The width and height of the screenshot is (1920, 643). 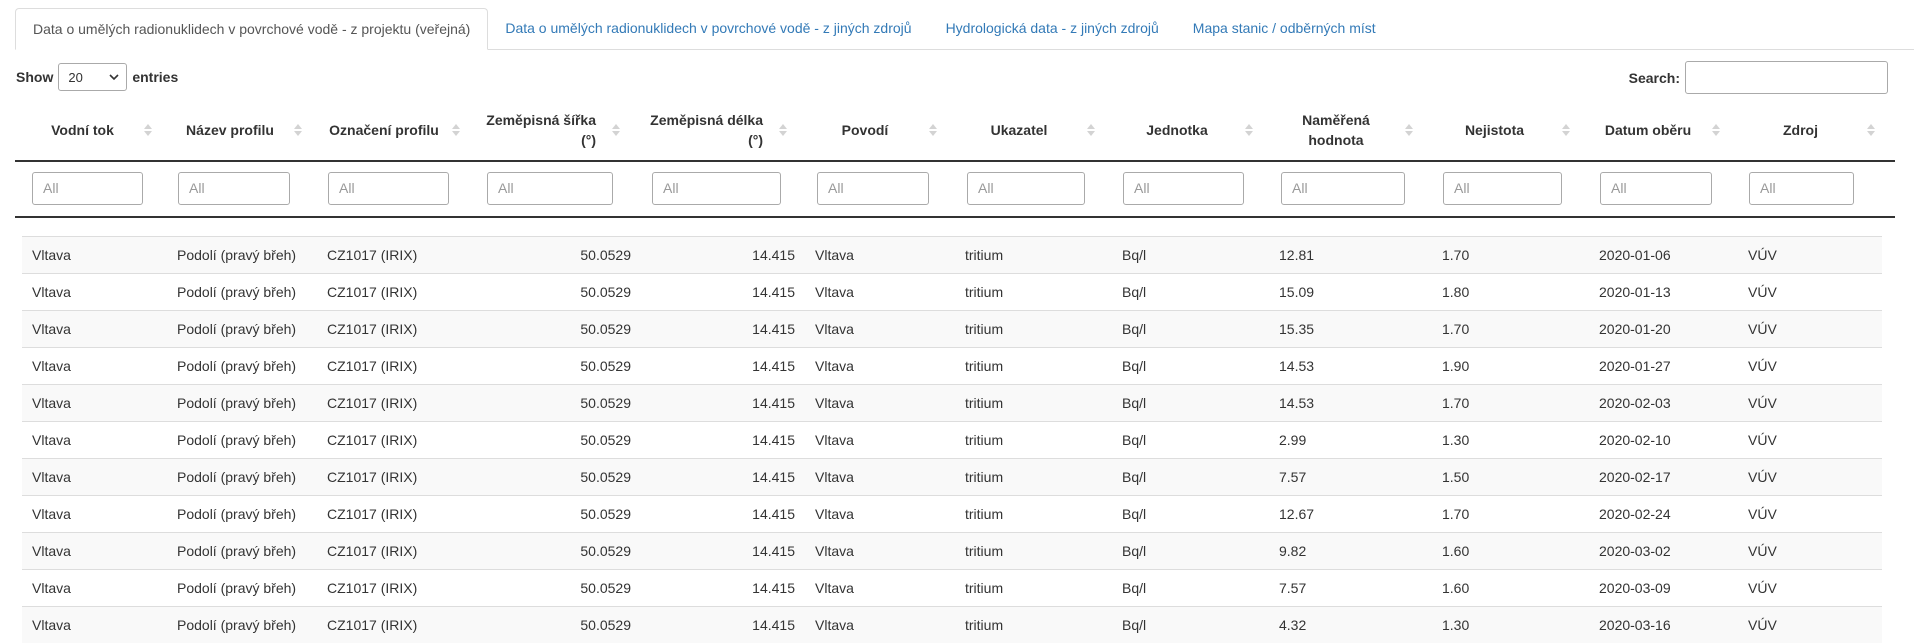 I want to click on column-header-label: Zeměpisná délka (°), so click(x=711, y=130).